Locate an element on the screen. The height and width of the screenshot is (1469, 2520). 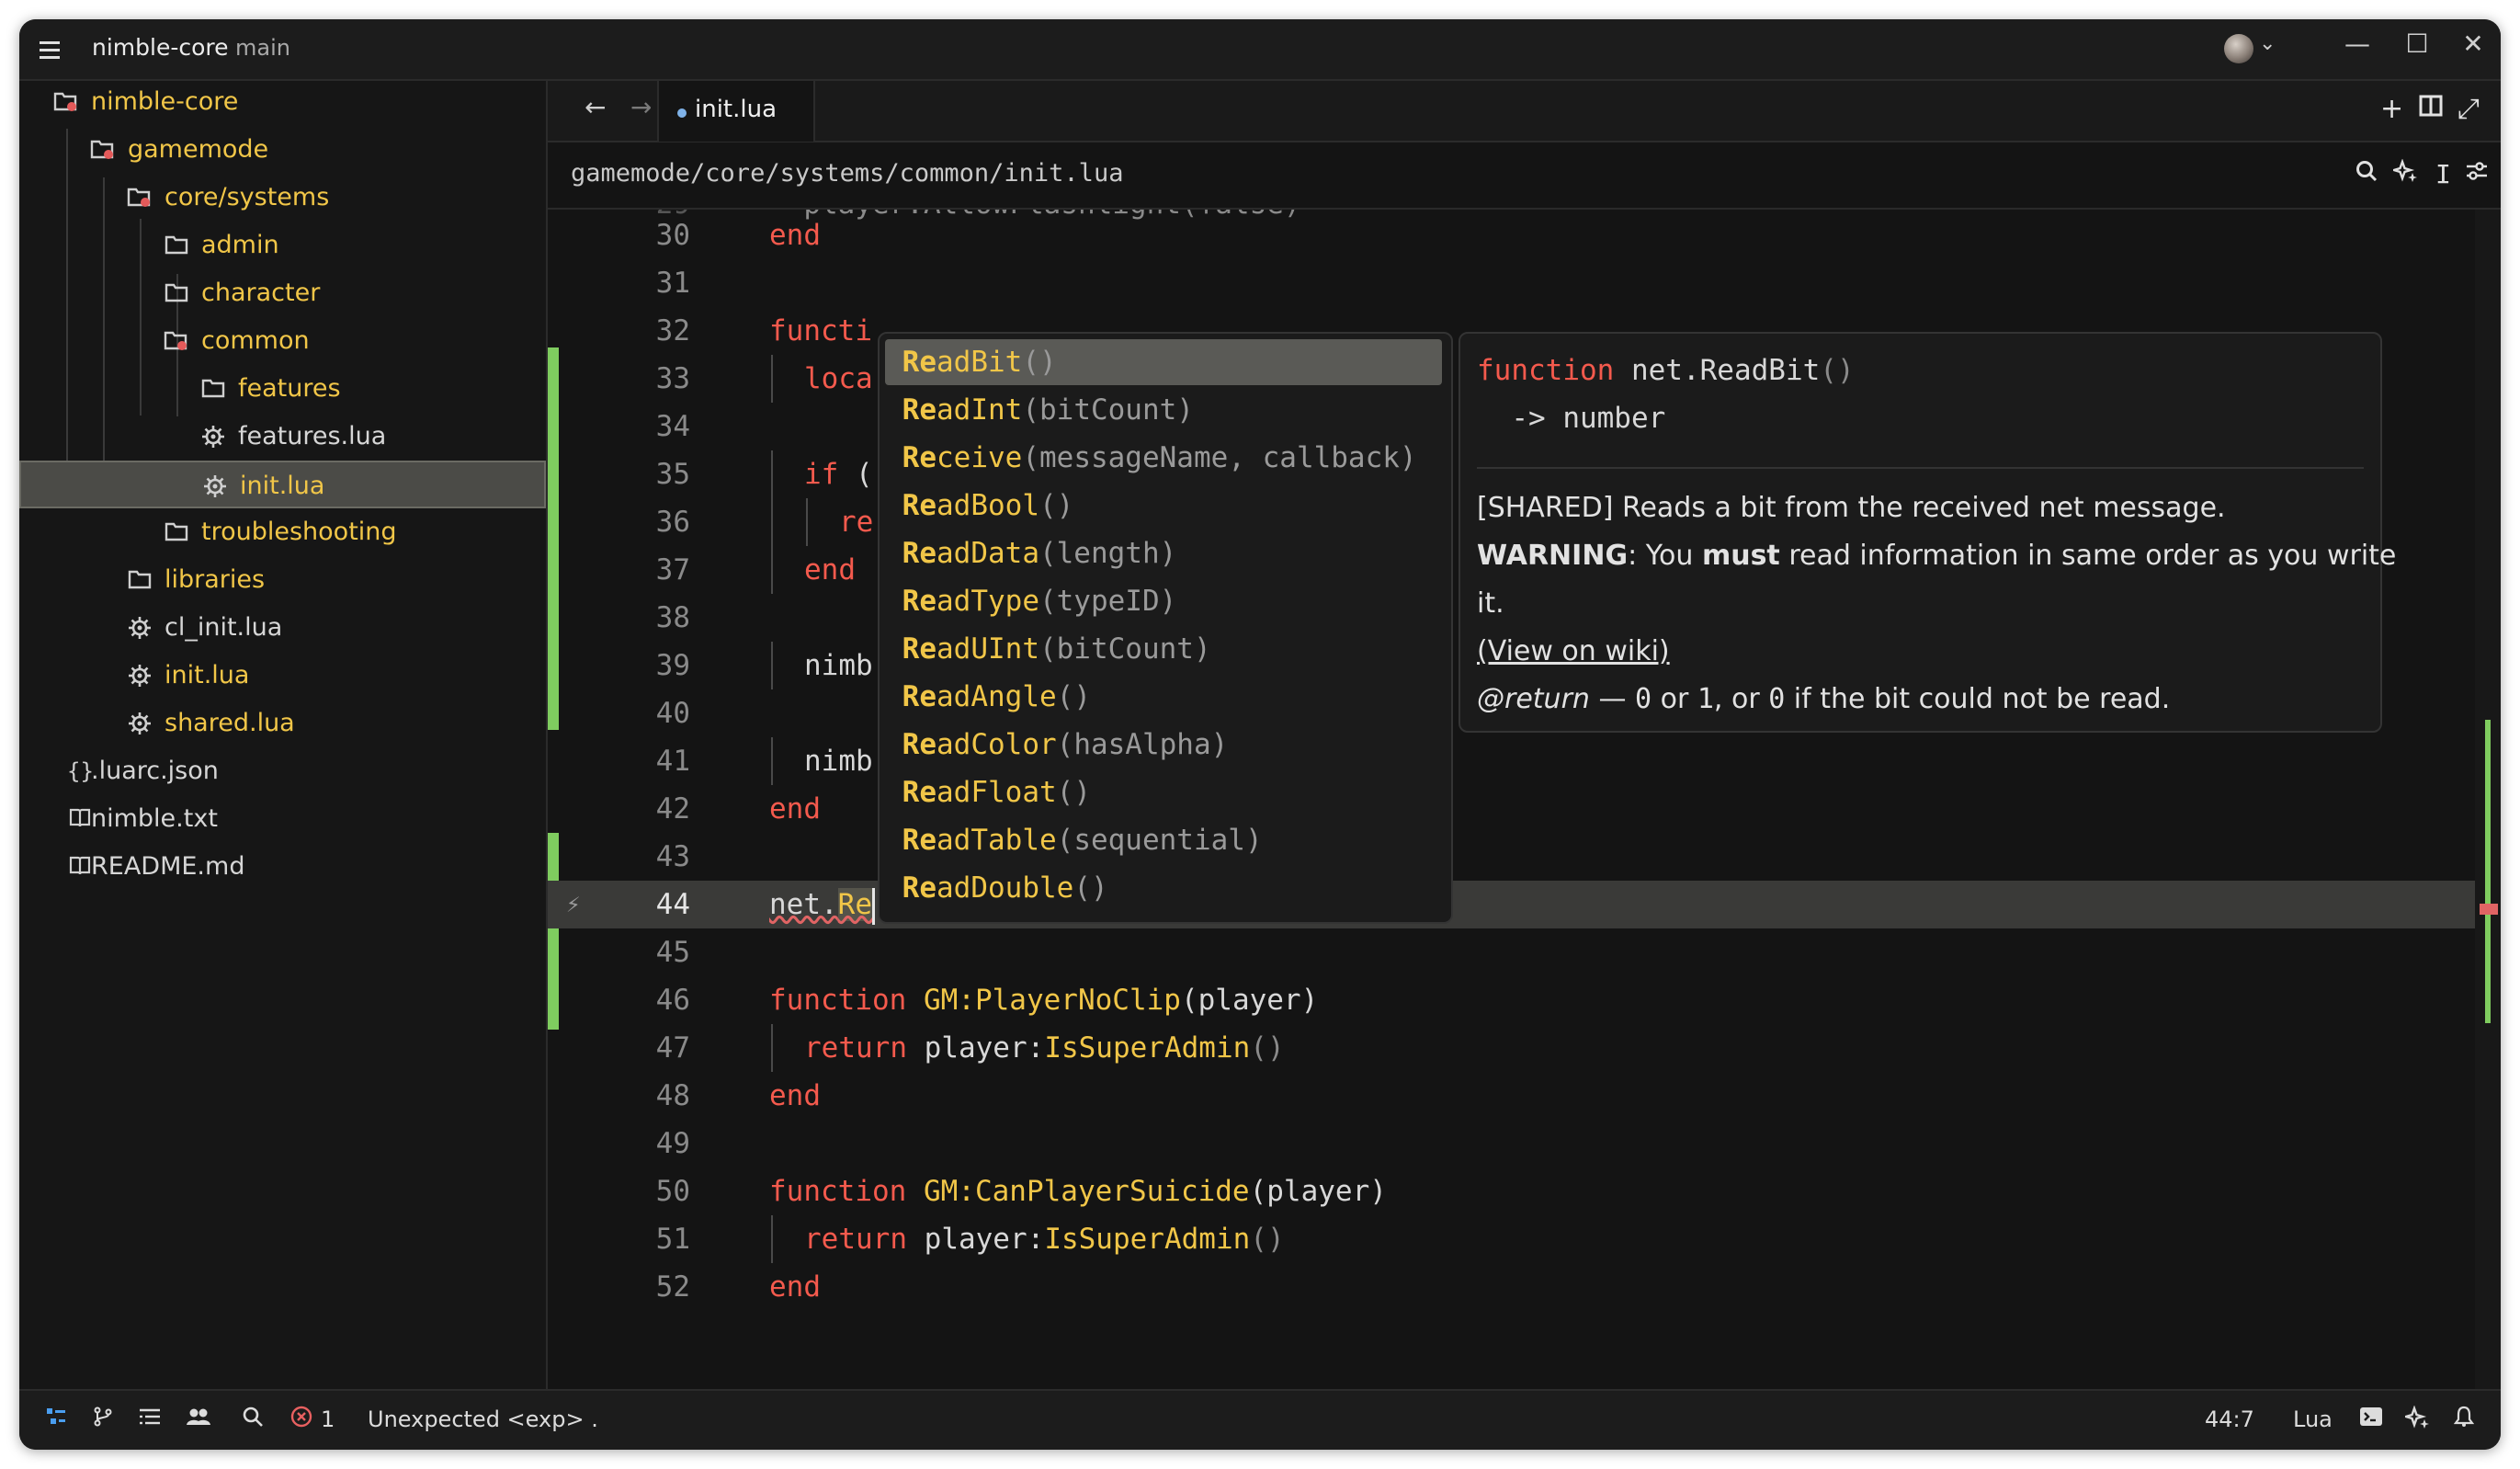
completion-item: ReadColor(hasAlpha) is located at coordinates (1163, 745).